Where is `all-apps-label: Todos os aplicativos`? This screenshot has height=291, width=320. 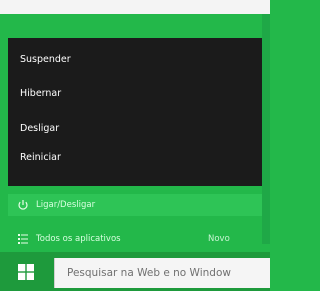 all-apps-label: Todos os aplicativos is located at coordinates (78, 239).